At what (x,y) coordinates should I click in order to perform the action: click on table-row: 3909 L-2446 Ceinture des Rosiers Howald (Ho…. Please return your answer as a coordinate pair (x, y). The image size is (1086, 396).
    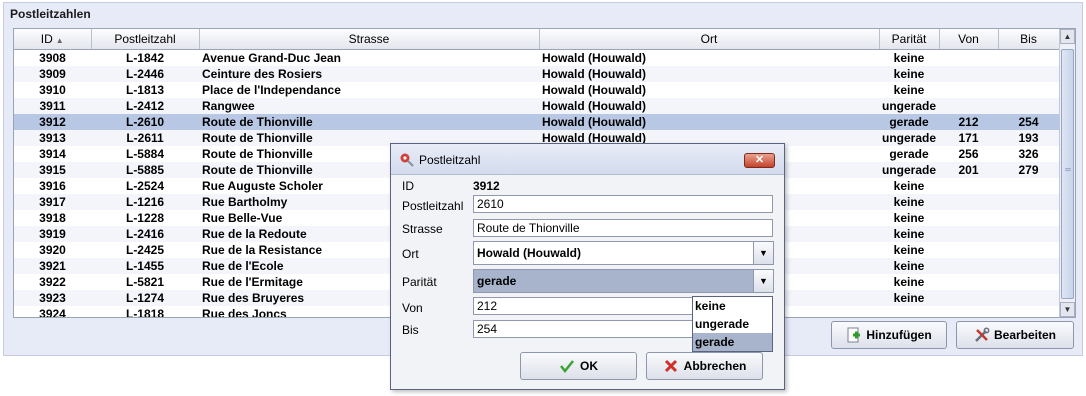
    Looking at the image, I should click on (536, 73).